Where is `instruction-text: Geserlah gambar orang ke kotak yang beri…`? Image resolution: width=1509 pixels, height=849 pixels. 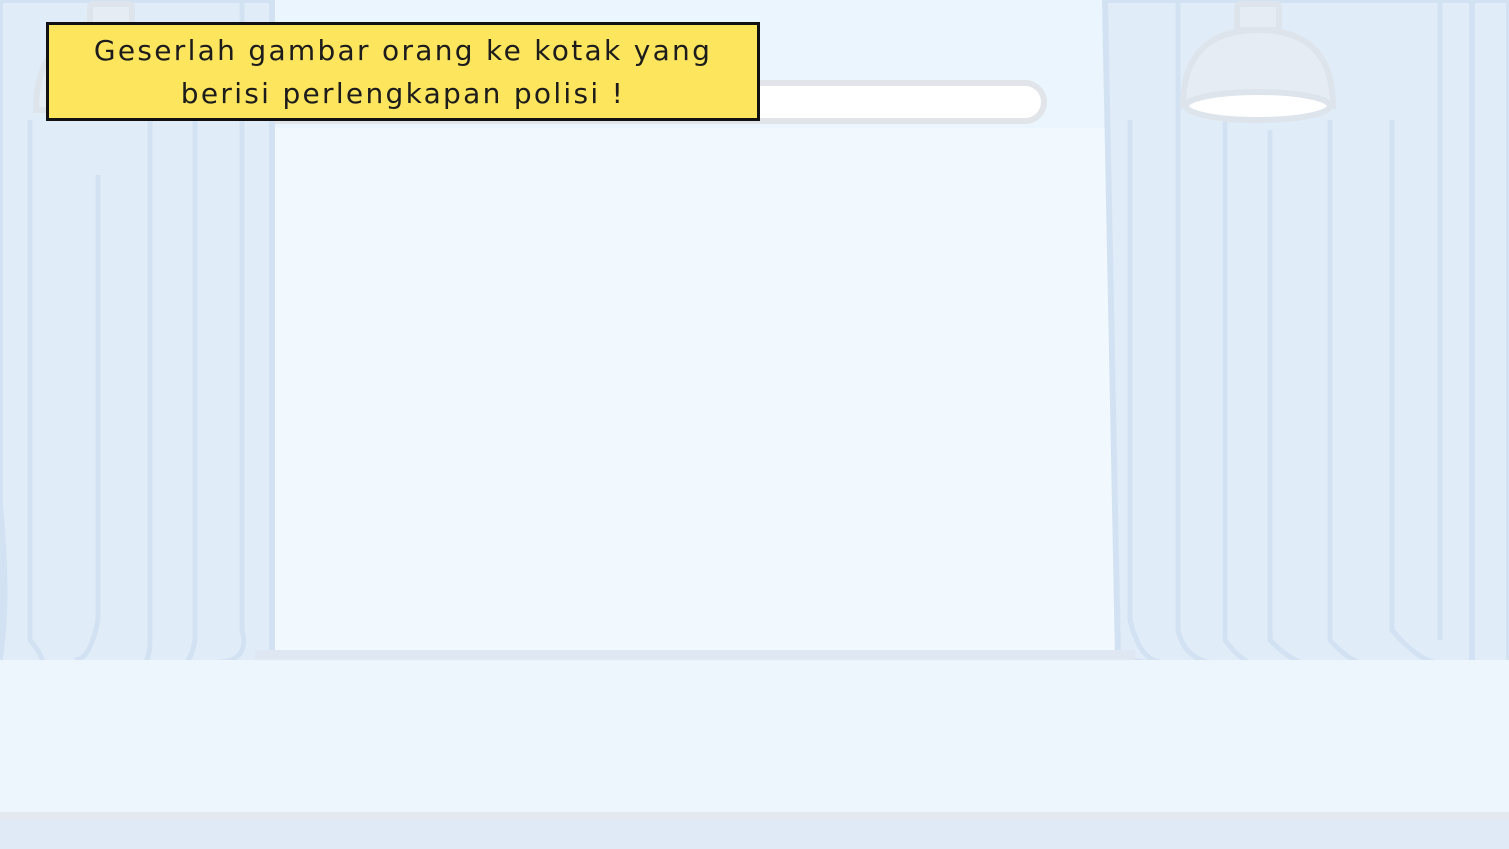 instruction-text: Geserlah gambar orang ke kotak yang beri… is located at coordinates (403, 71).